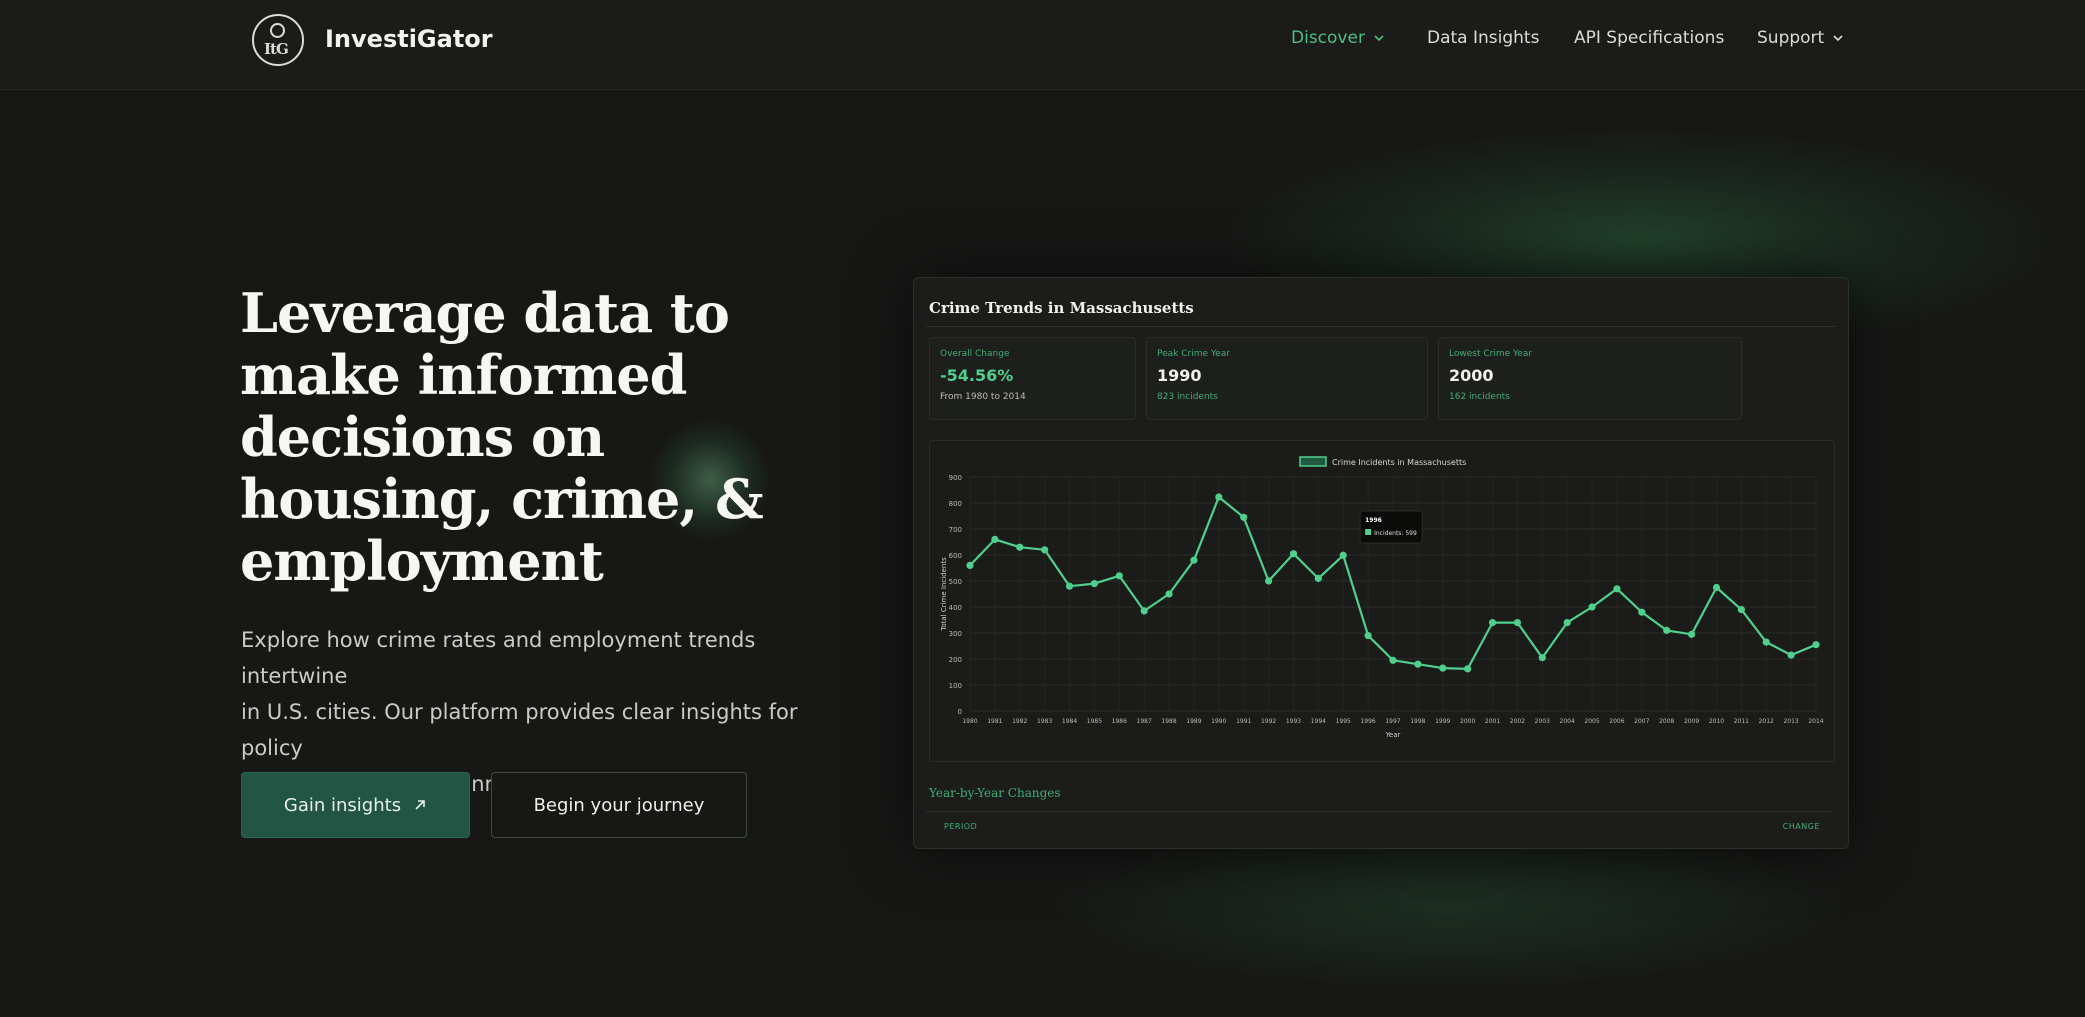  Describe the element at coordinates (1187, 397) in the screenshot. I see `stat-sub: 823 incidents` at that location.